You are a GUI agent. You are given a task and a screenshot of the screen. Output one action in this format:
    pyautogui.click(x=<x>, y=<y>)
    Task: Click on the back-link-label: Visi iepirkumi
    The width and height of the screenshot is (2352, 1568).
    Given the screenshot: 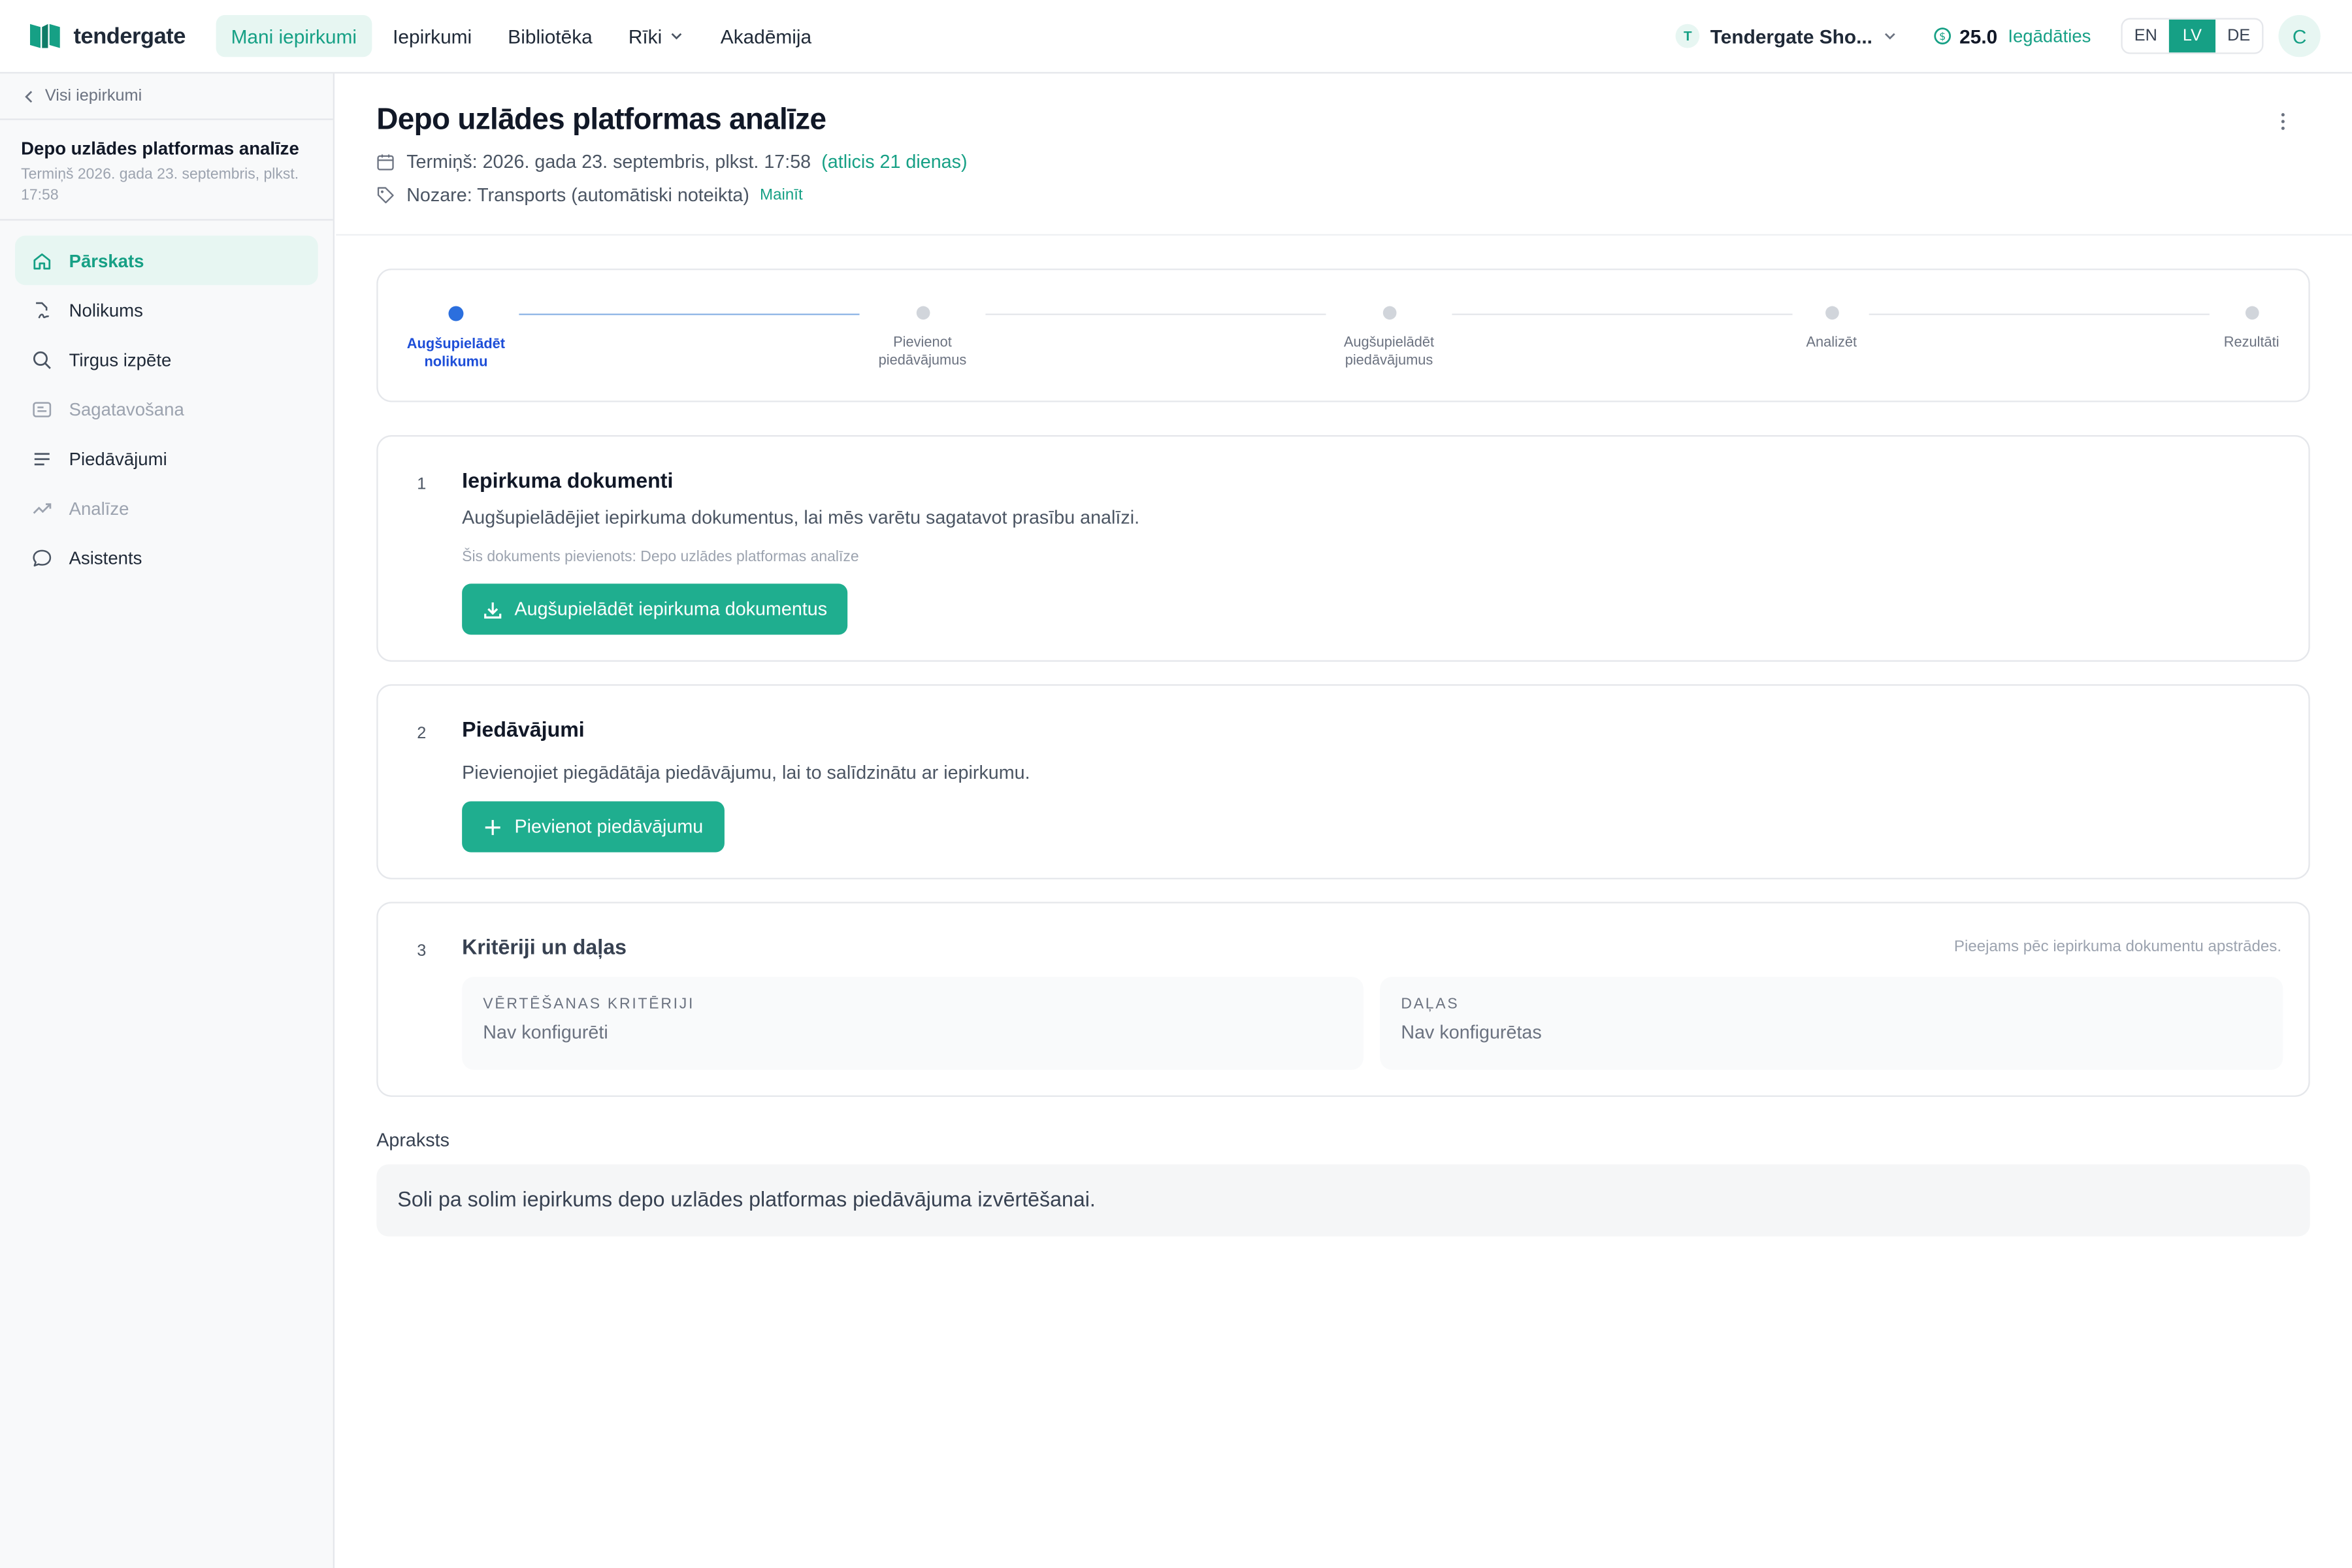 What is the action you would take?
    pyautogui.click(x=93, y=96)
    